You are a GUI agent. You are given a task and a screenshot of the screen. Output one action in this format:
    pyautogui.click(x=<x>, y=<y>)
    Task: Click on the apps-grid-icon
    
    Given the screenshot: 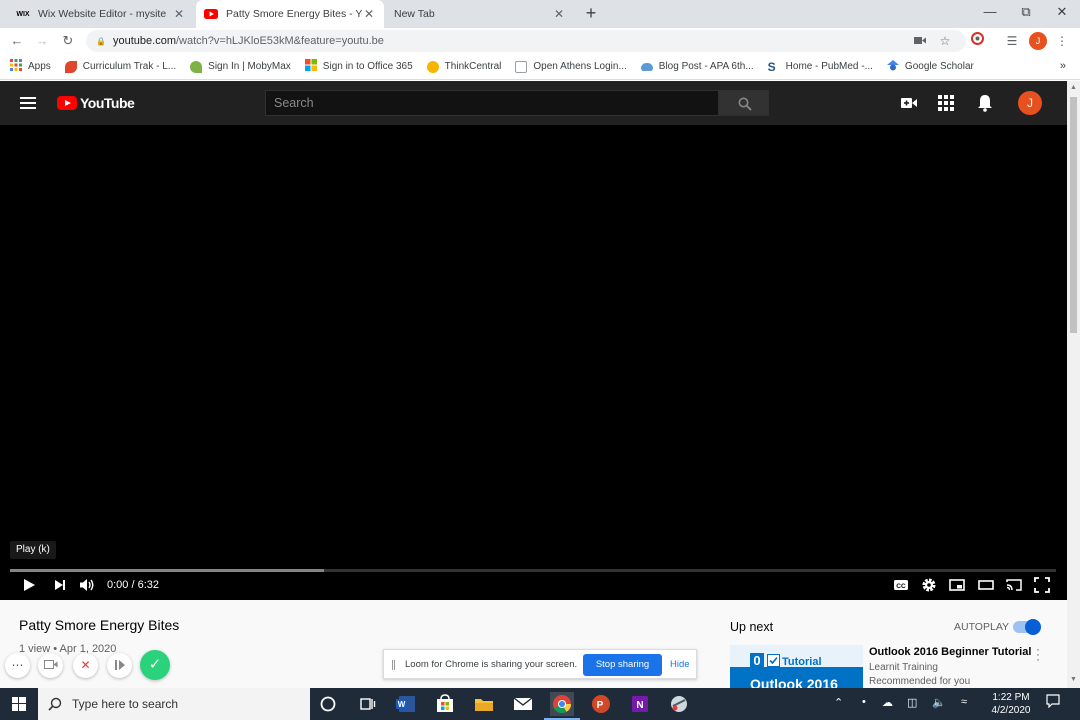 What is the action you would take?
    pyautogui.click(x=946, y=103)
    